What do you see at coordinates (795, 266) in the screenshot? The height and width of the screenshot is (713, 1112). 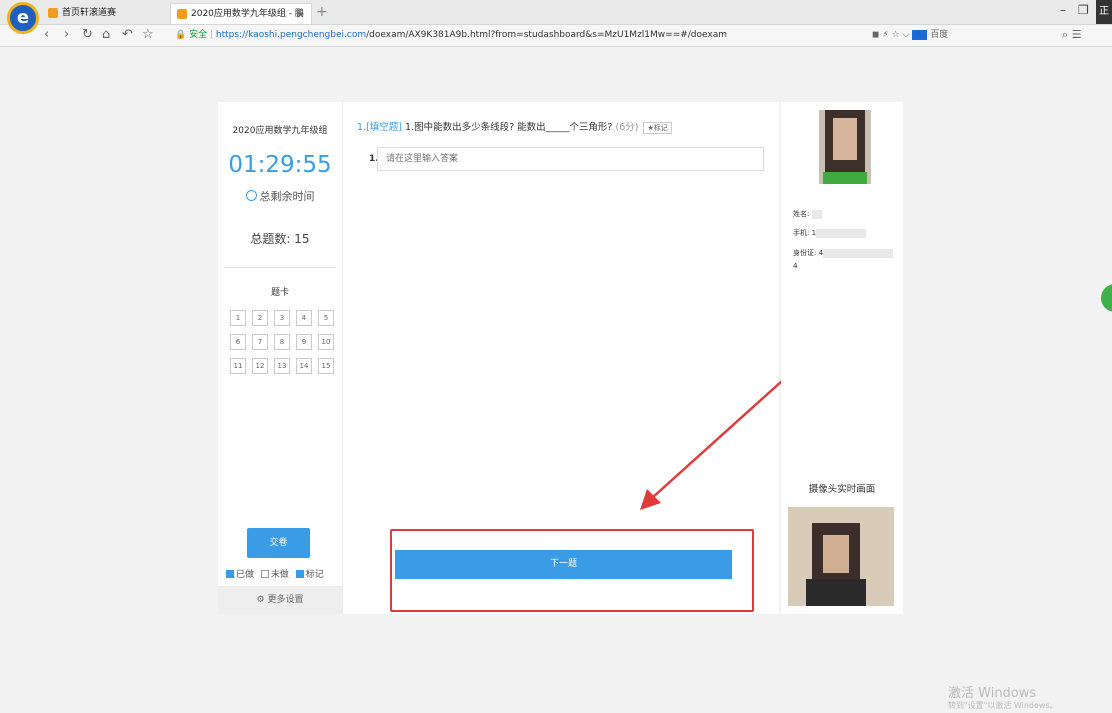 I see `id-row-2: 4` at bounding box center [795, 266].